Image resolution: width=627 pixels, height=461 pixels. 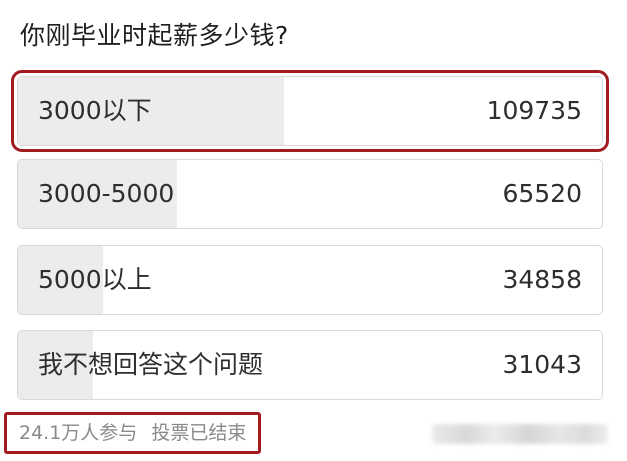 What do you see at coordinates (542, 364) in the screenshot?
I see `poll-option-count: 31043` at bounding box center [542, 364].